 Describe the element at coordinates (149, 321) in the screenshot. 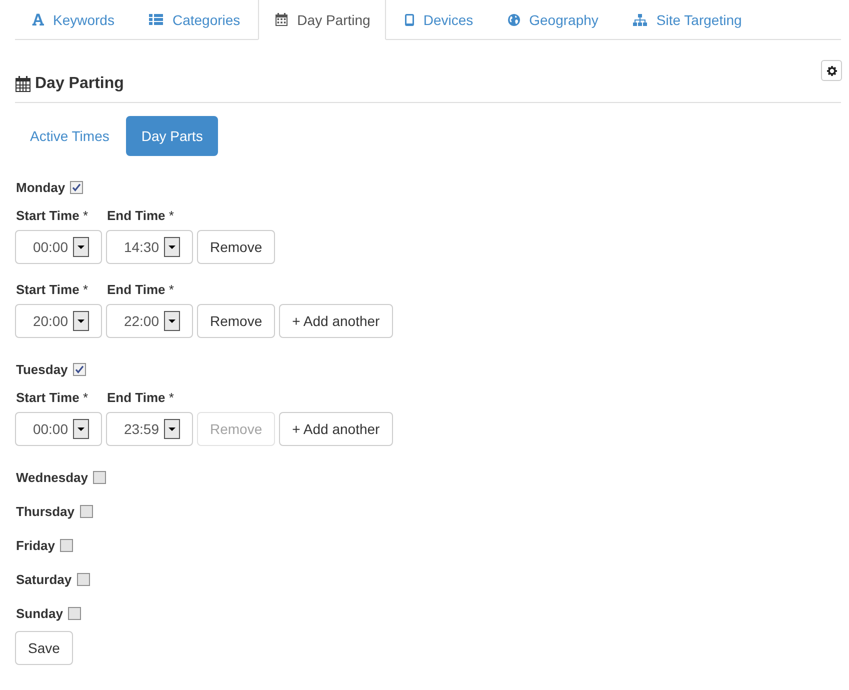

I see `end-time-select: 22:00` at that location.